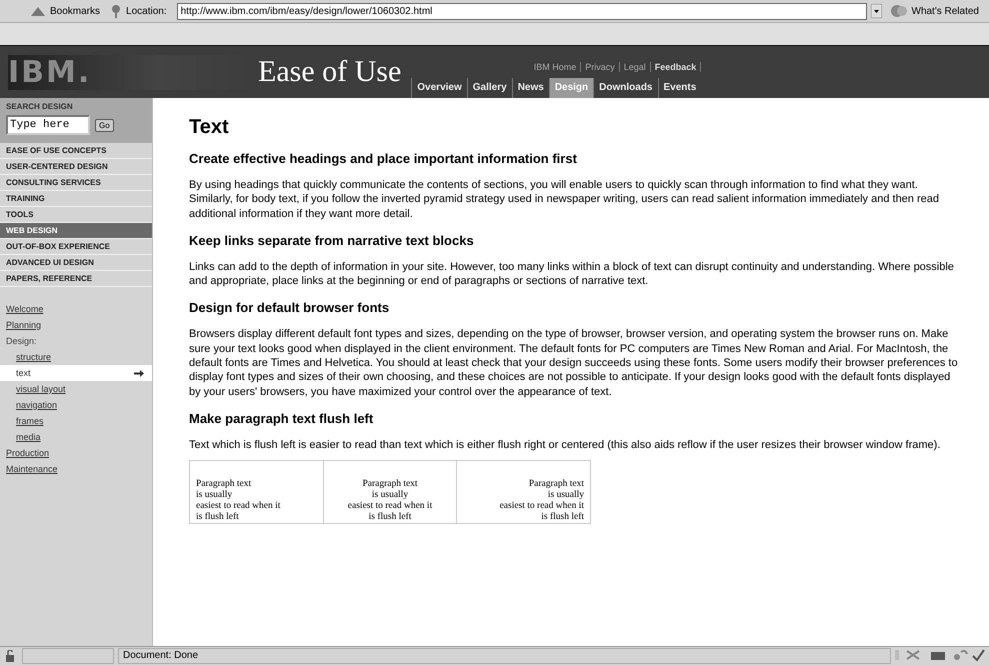 The height and width of the screenshot is (665, 989). I want to click on component-bar-icons-drawing, so click(940, 655).